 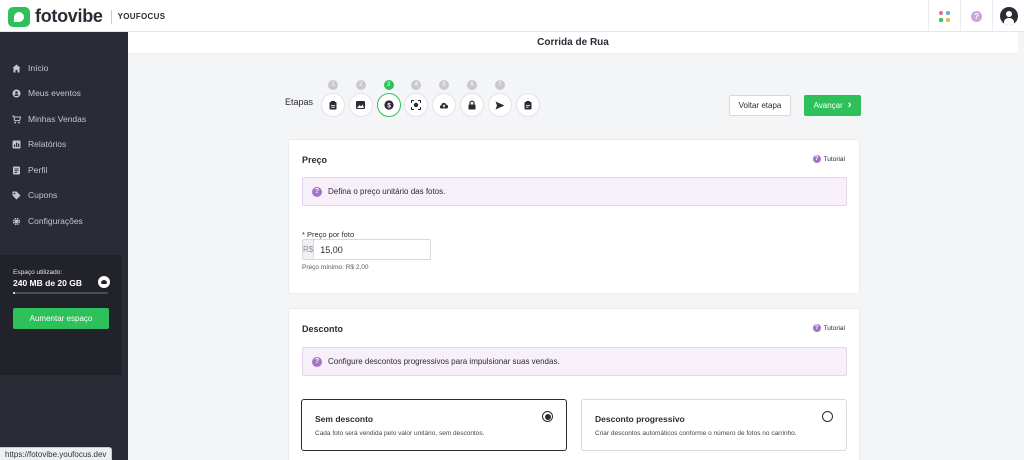 What do you see at coordinates (640, 419) in the screenshot?
I see `option-title: Desconto progressivo` at bounding box center [640, 419].